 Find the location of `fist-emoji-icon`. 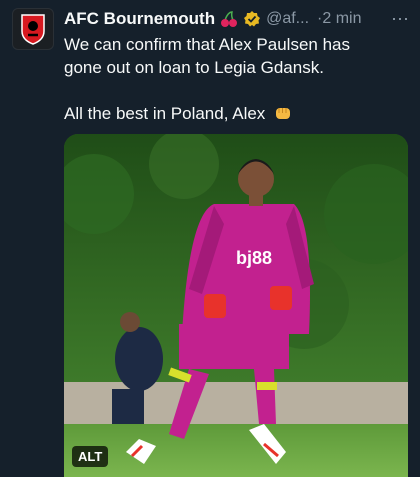

fist-emoji-icon is located at coordinates (283, 116).